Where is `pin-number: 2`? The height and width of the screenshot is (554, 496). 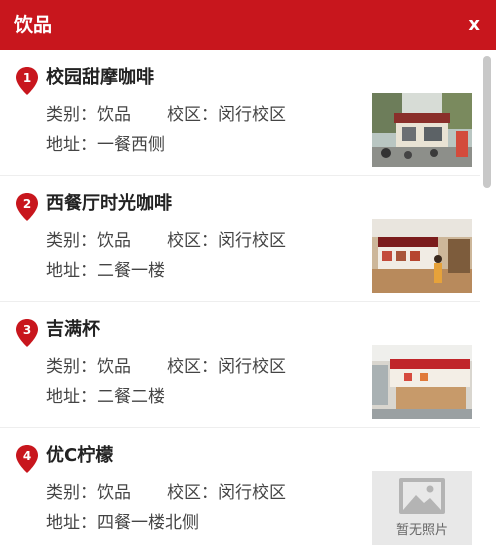
pin-number: 2 is located at coordinates (27, 204).